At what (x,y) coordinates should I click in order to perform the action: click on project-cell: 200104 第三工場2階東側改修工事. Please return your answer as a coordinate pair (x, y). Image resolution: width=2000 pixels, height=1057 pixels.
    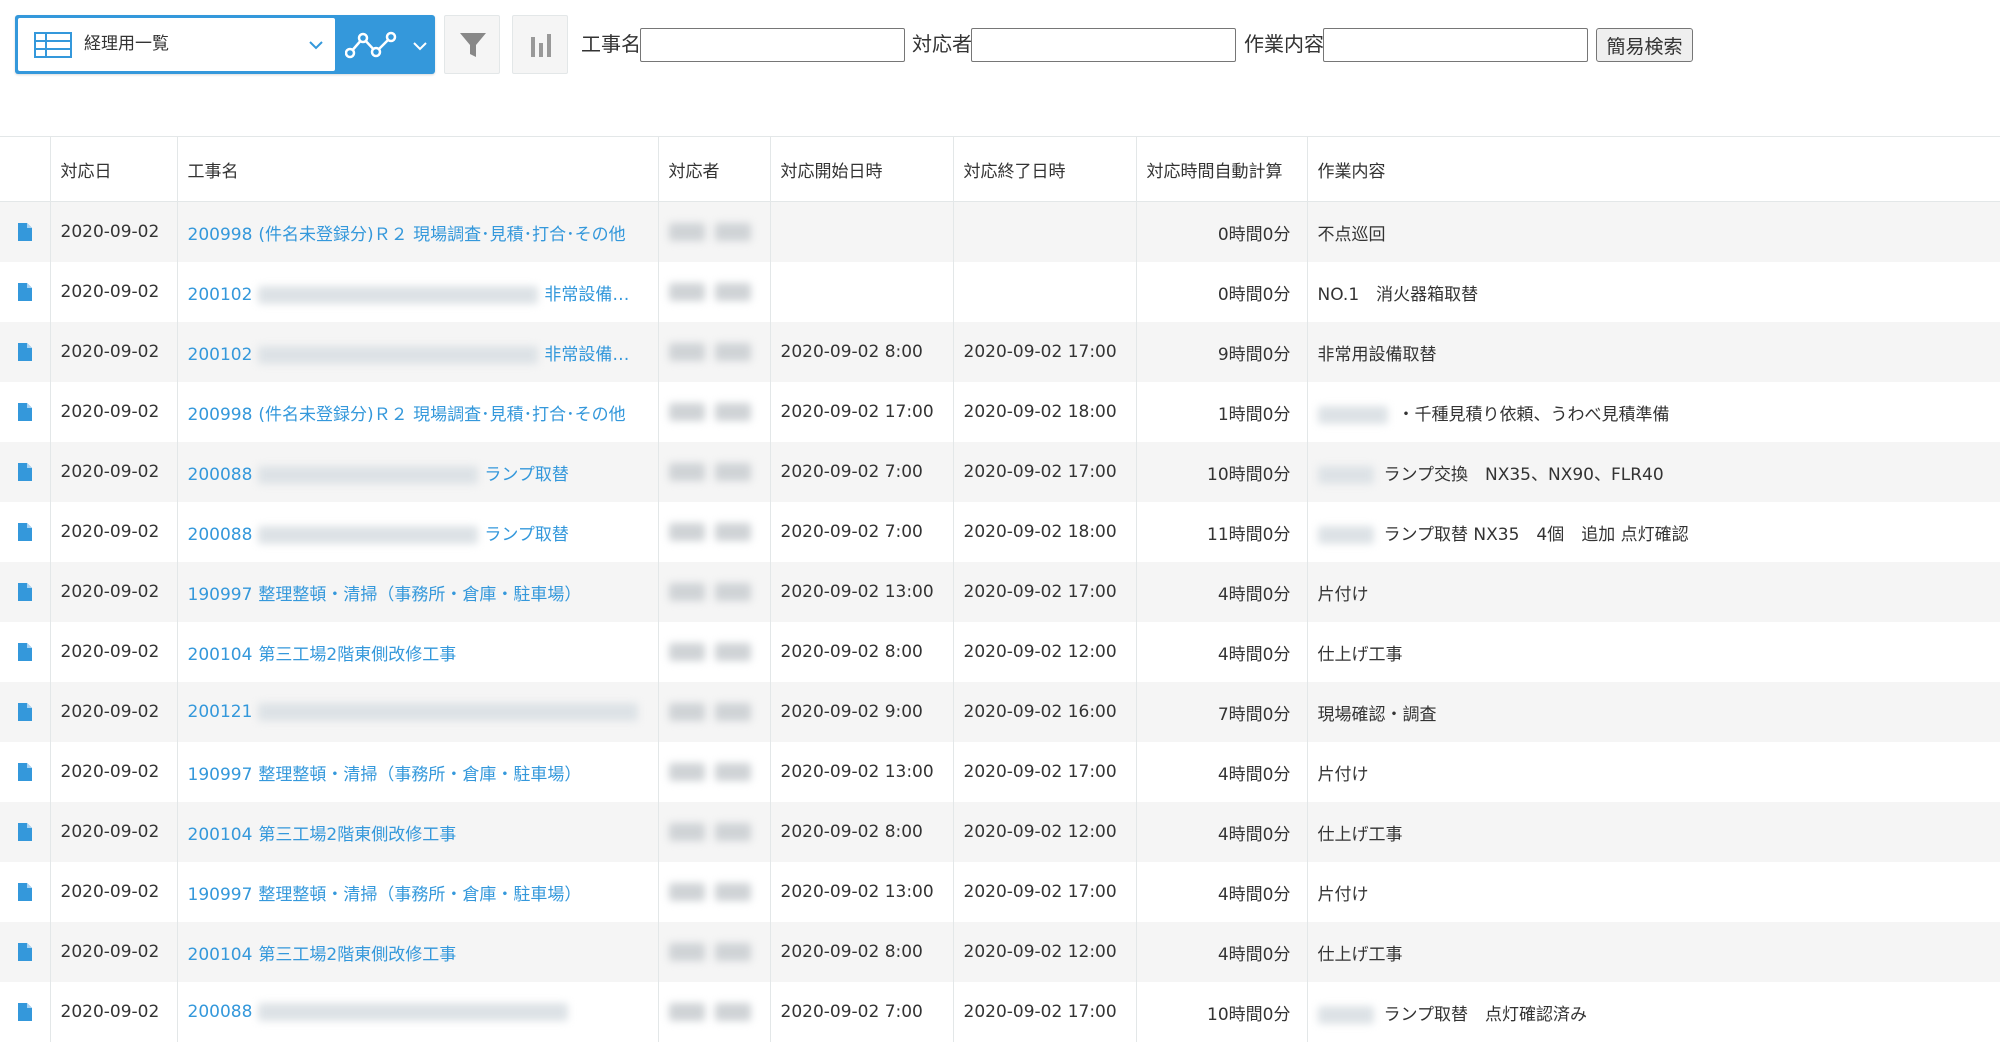
    Looking at the image, I should click on (418, 652).